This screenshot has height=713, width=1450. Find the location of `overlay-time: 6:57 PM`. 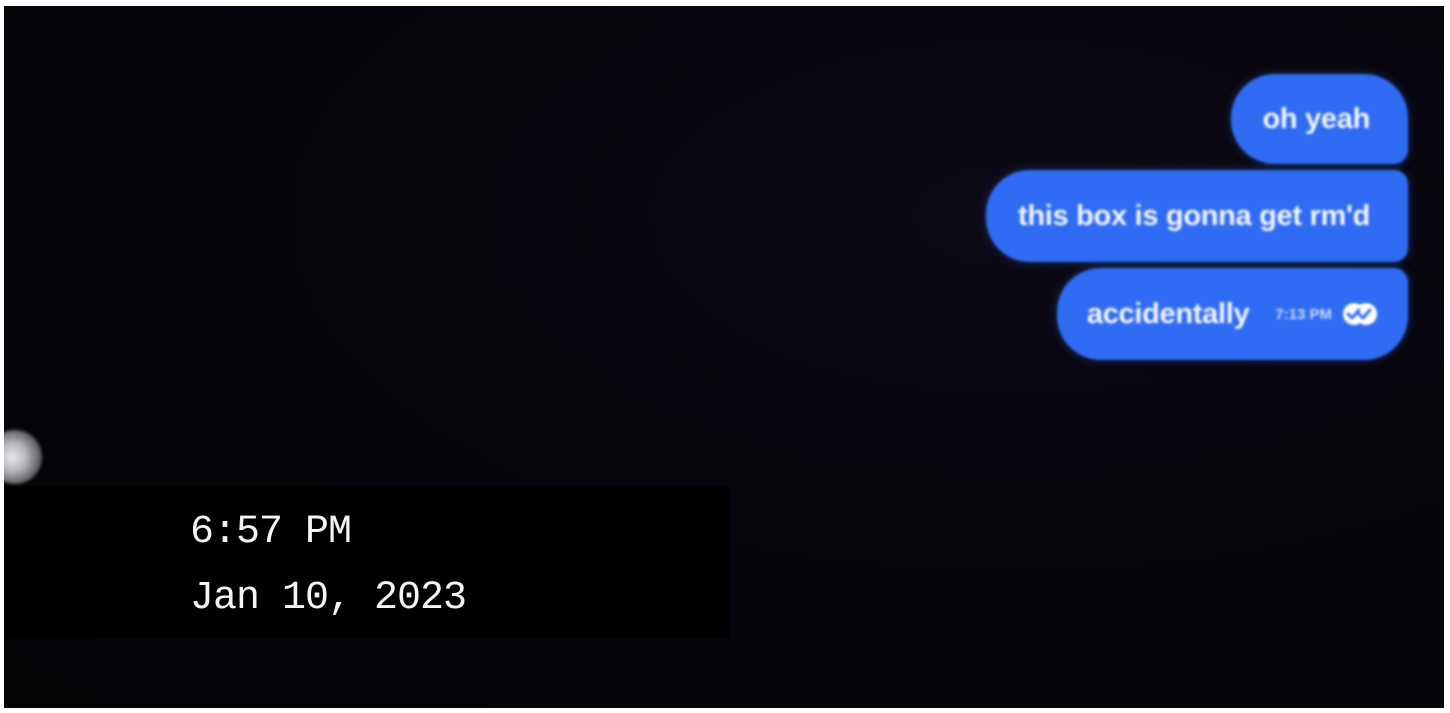

overlay-time: 6:57 PM is located at coordinates (271, 532).